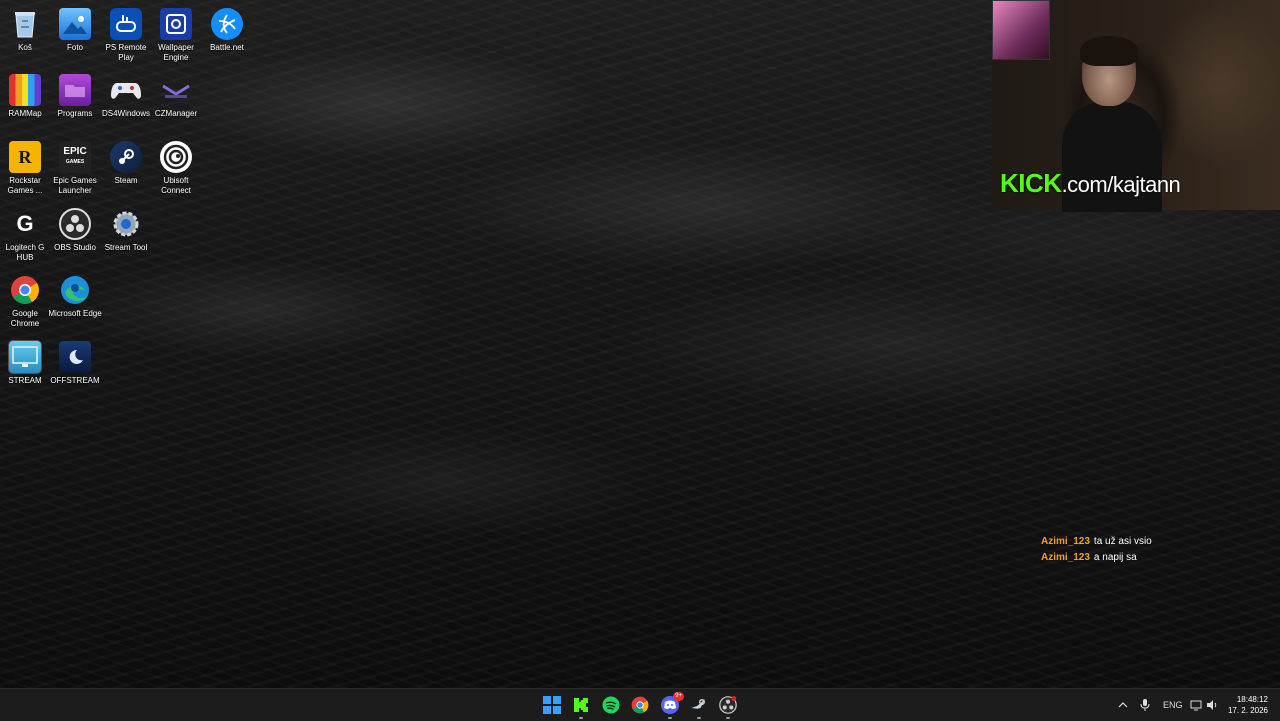  What do you see at coordinates (227, 24) in the screenshot?
I see `battlenet-icon` at bounding box center [227, 24].